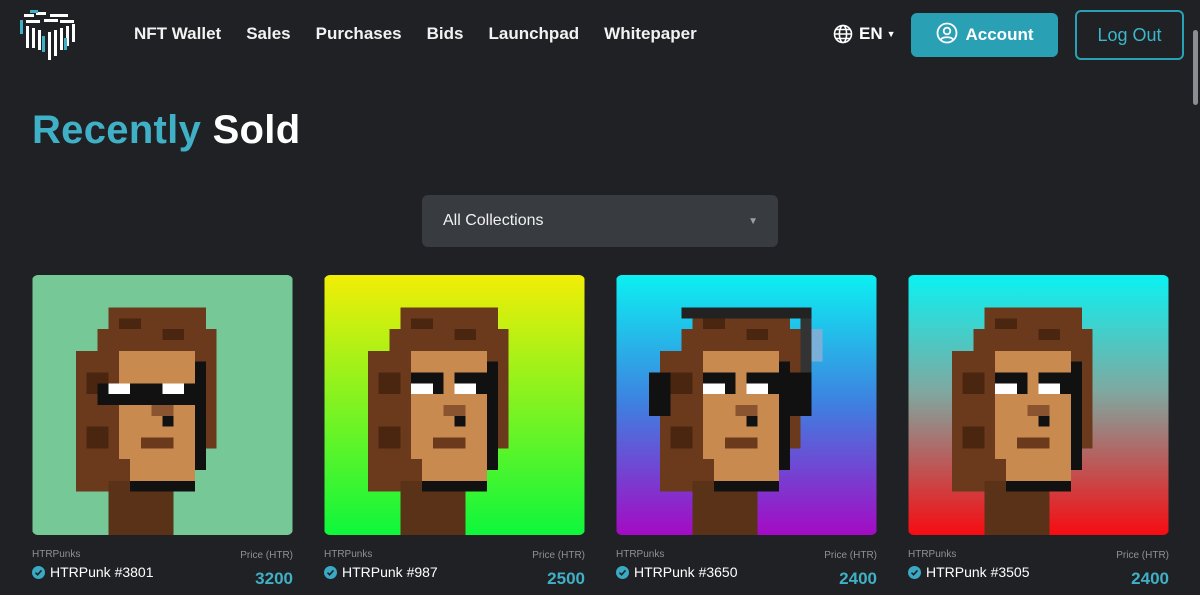 Image resolution: width=1200 pixels, height=595 pixels. I want to click on chevron-down-icon: ▼, so click(753, 221).